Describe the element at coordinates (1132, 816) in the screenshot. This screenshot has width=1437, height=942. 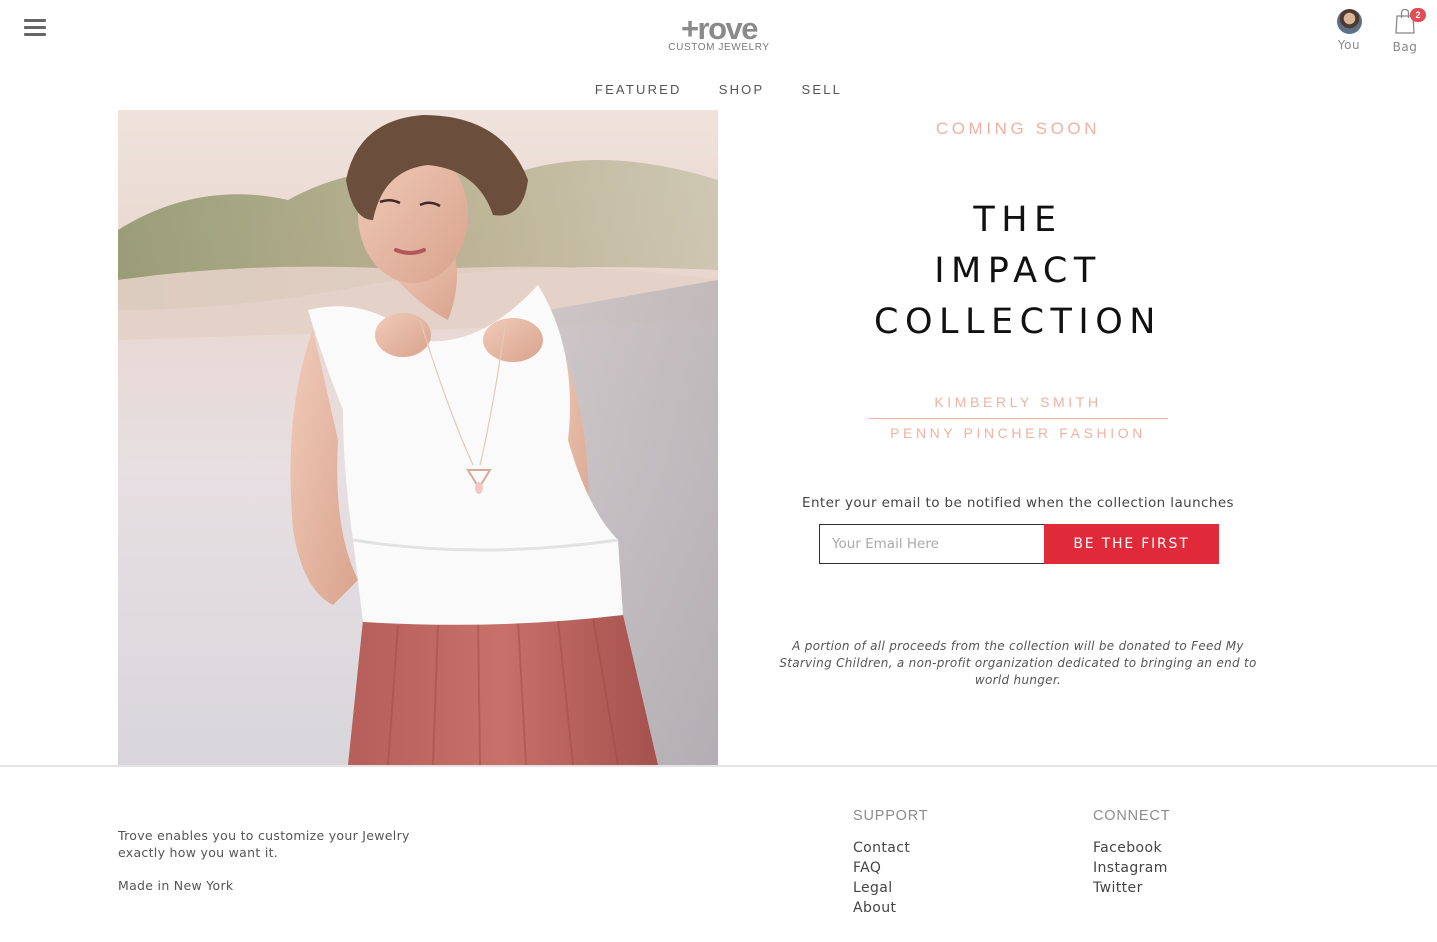
I see `connect-heading: CONNECT` at that location.